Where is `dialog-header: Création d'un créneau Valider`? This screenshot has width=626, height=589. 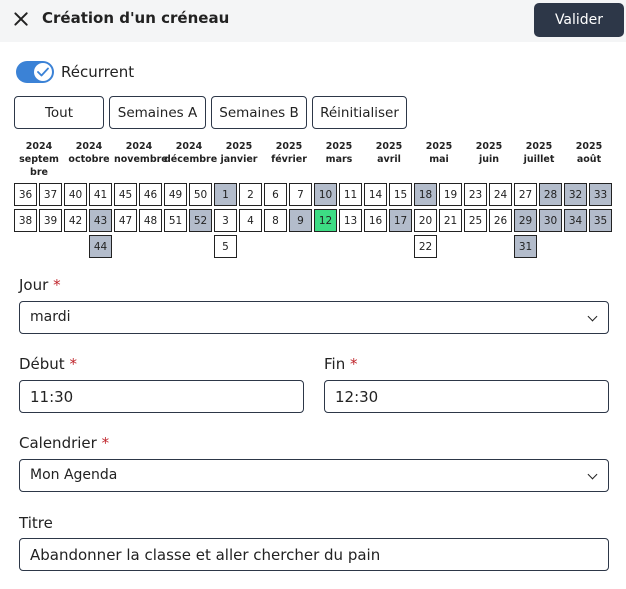 dialog-header: Création d'un créneau Valider is located at coordinates (313, 21).